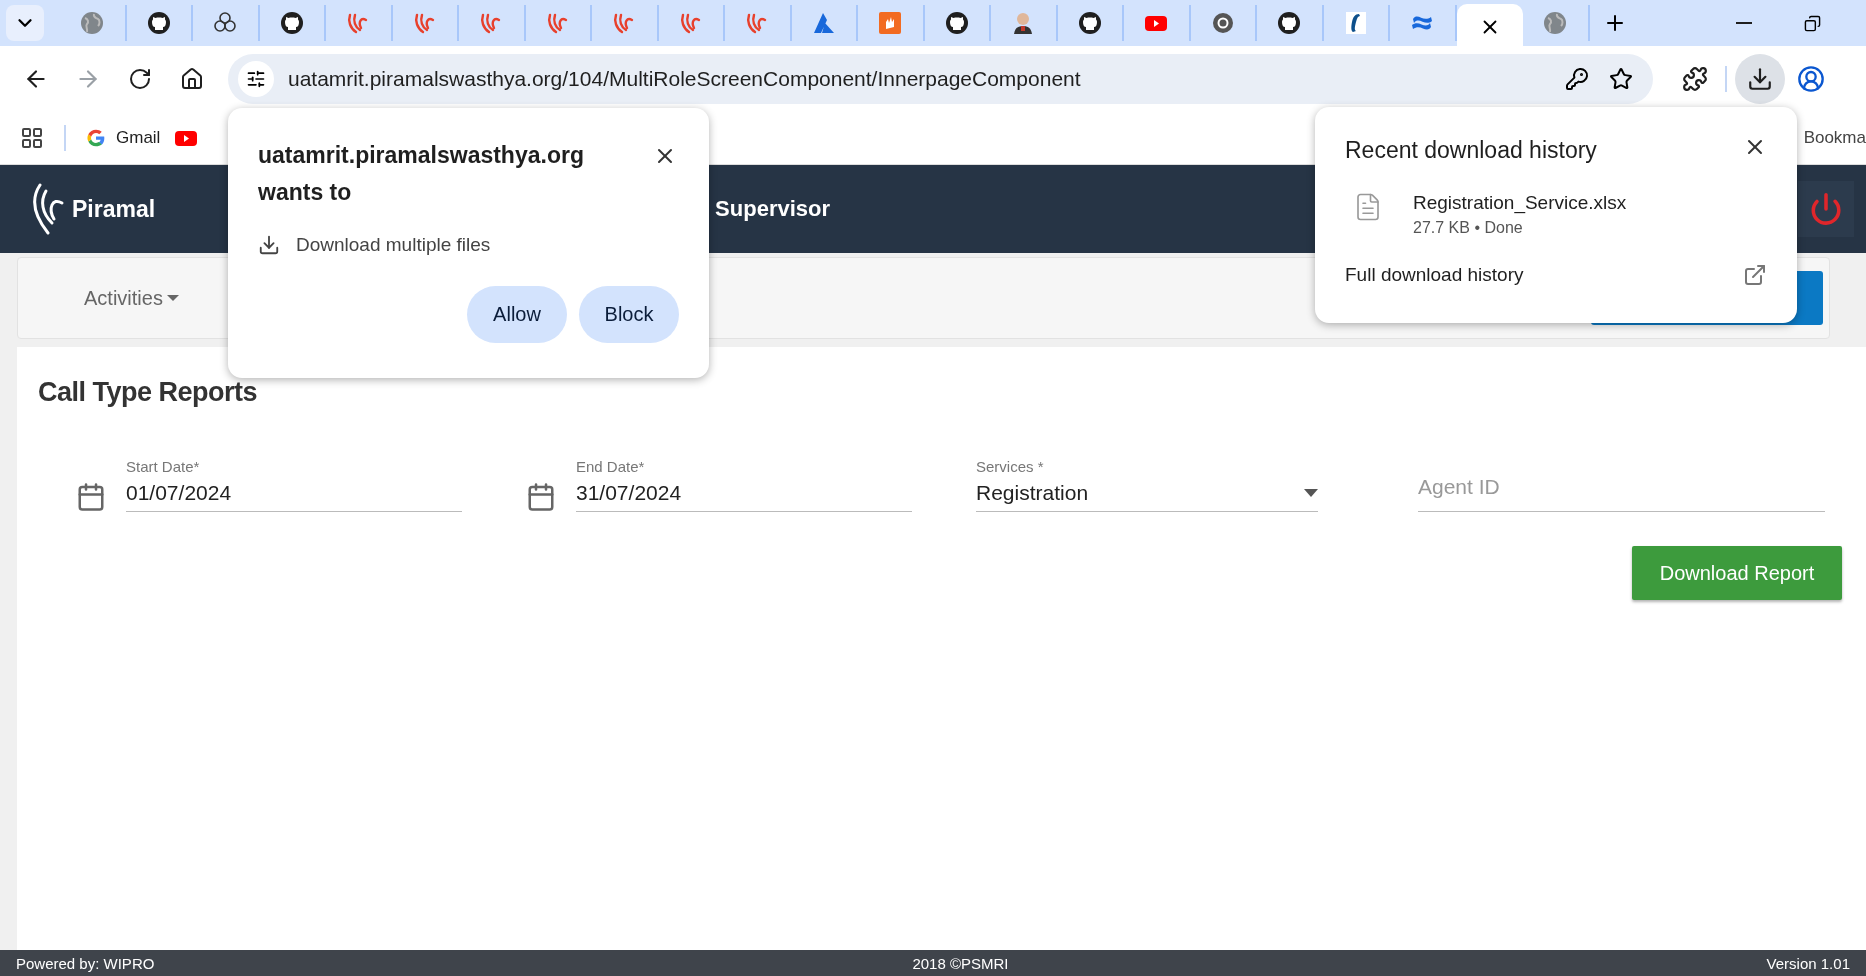 Image resolution: width=1866 pixels, height=976 pixels. I want to click on footer-text: Powered by: WIPRO, so click(85, 963).